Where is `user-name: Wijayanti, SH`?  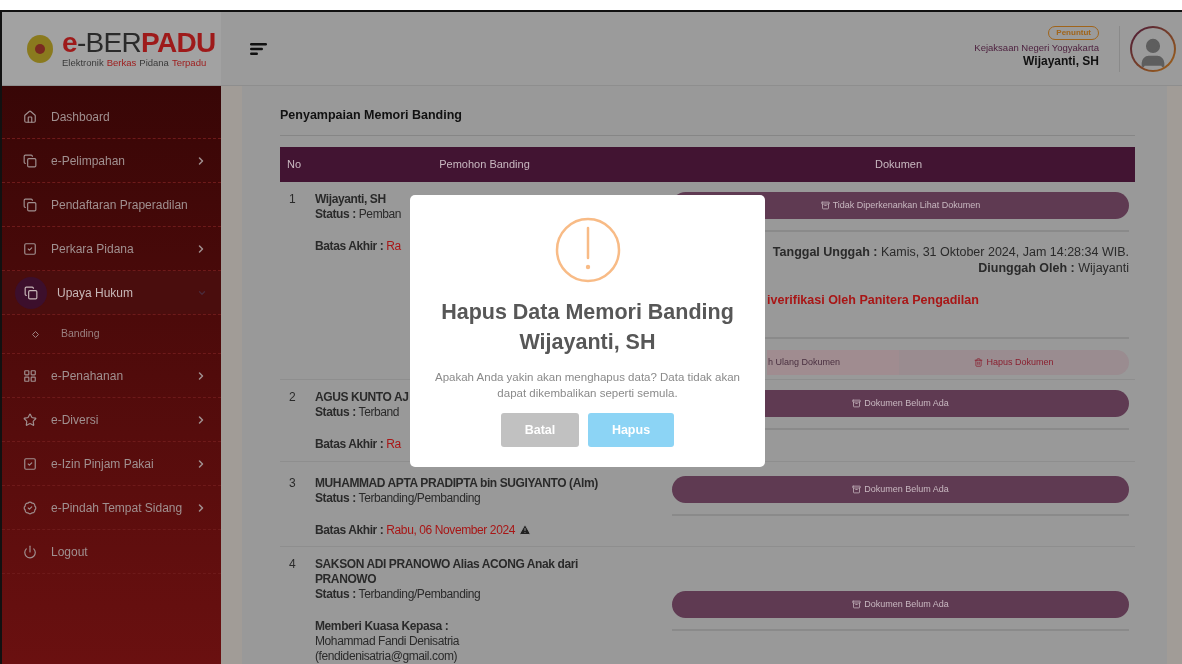 user-name: Wijayanti, SH is located at coordinates (1061, 61).